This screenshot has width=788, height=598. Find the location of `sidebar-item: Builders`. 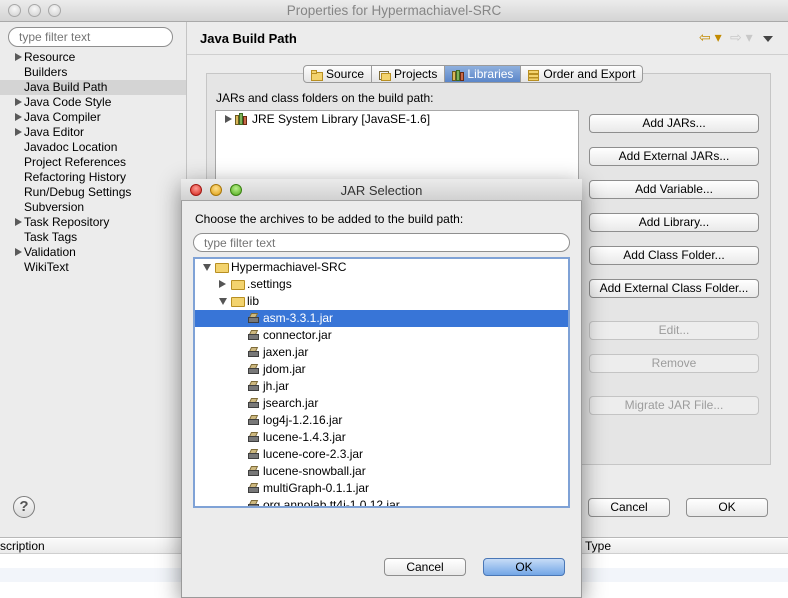

sidebar-item: Builders is located at coordinates (93, 72).